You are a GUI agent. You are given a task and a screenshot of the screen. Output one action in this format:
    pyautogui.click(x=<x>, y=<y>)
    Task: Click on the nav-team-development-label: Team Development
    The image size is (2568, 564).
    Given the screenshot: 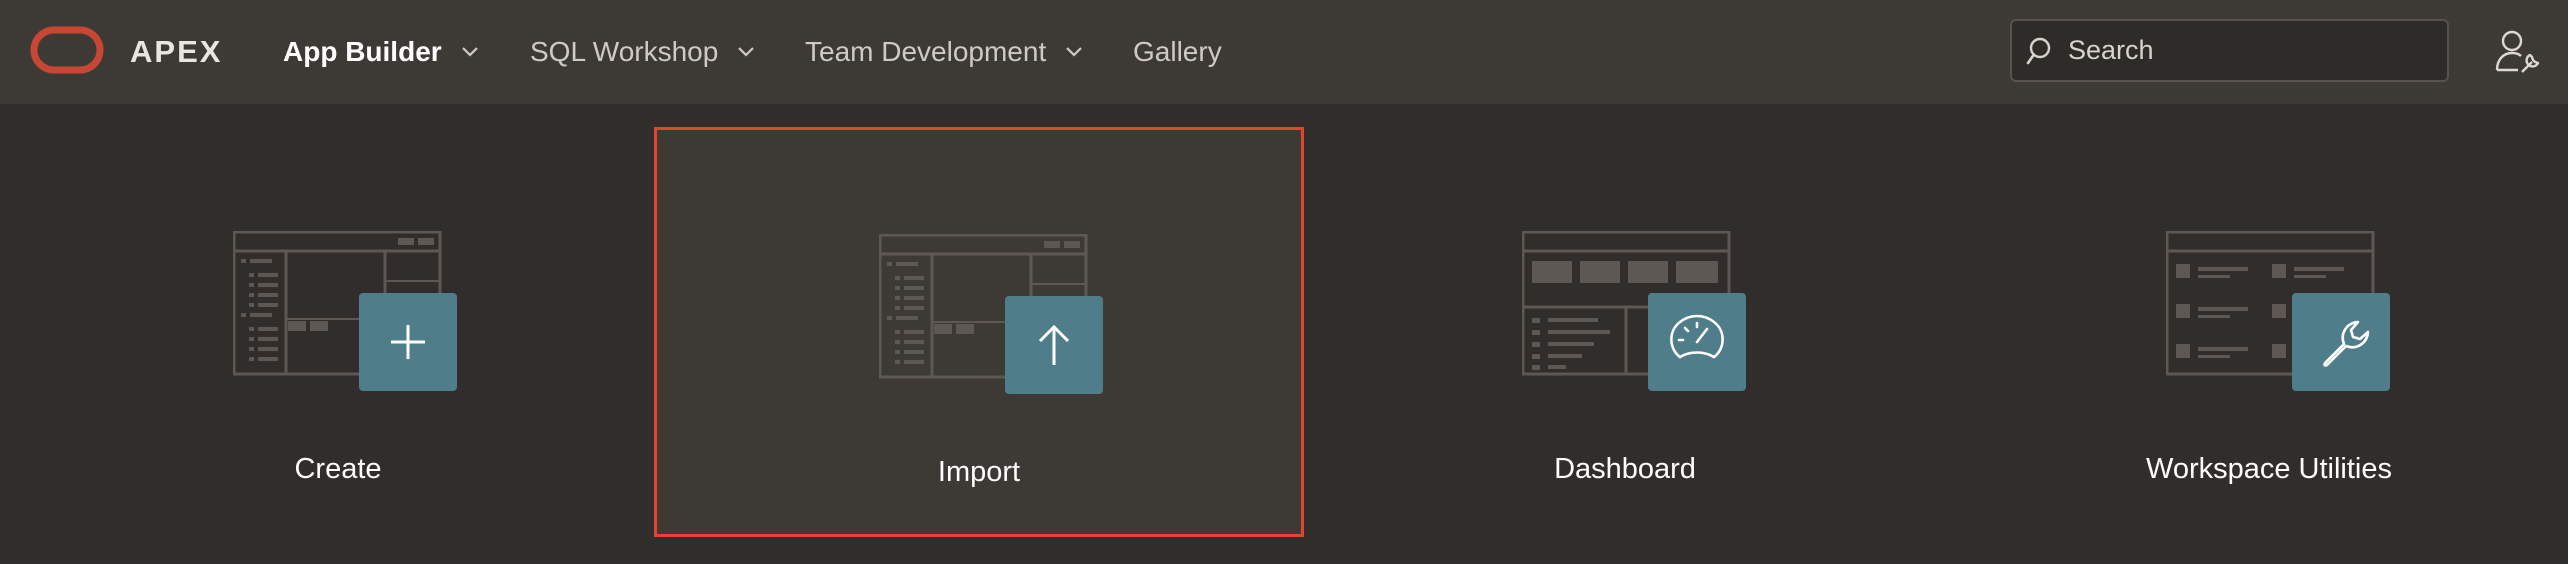 What is the action you would take?
    pyautogui.click(x=926, y=51)
    